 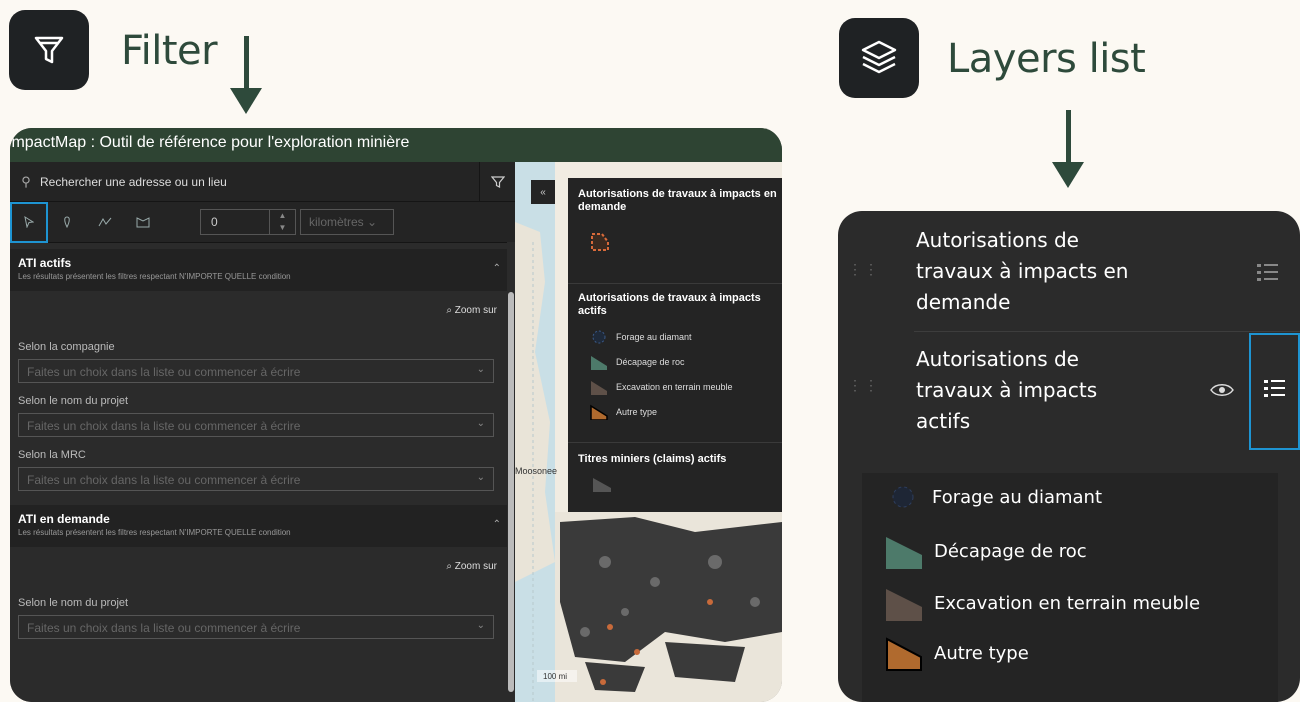 I want to click on point-tool, so click(x=67, y=222).